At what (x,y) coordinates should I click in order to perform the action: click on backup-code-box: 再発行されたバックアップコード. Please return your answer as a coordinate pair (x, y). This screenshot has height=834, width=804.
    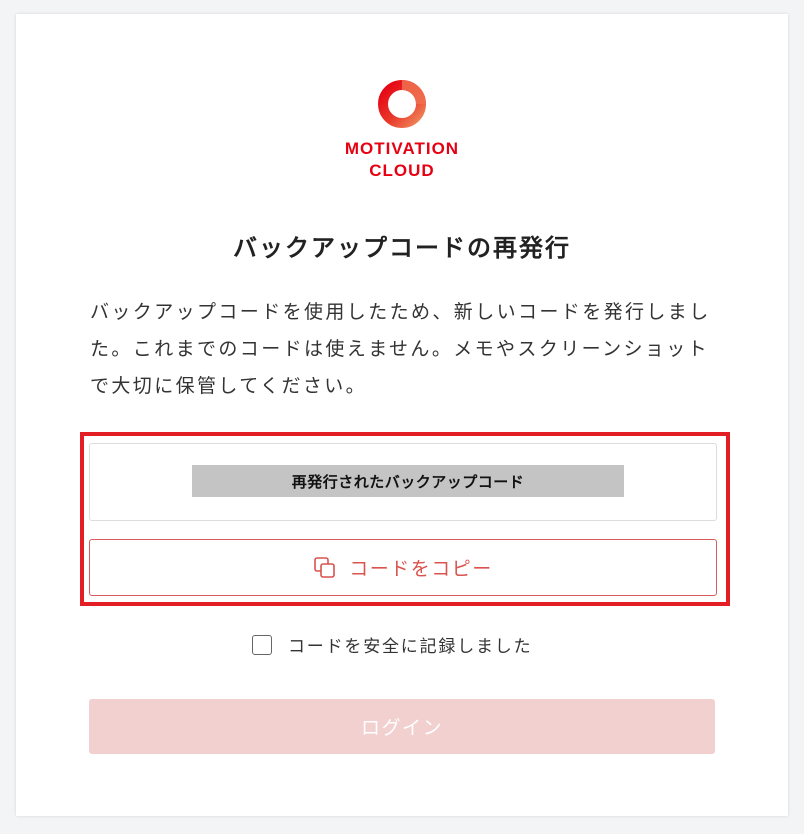
    Looking at the image, I should click on (403, 482).